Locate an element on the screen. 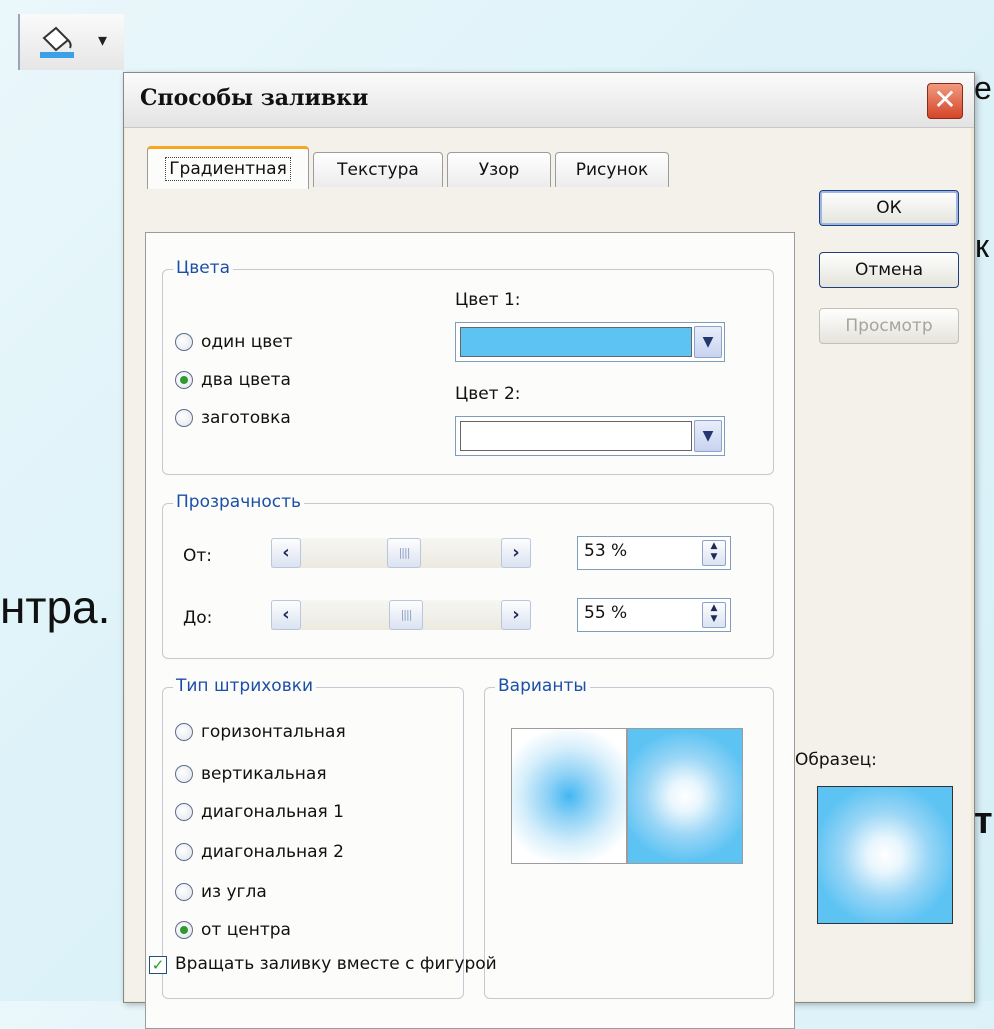  variants-group-label: Варианты is located at coordinates (542, 686).